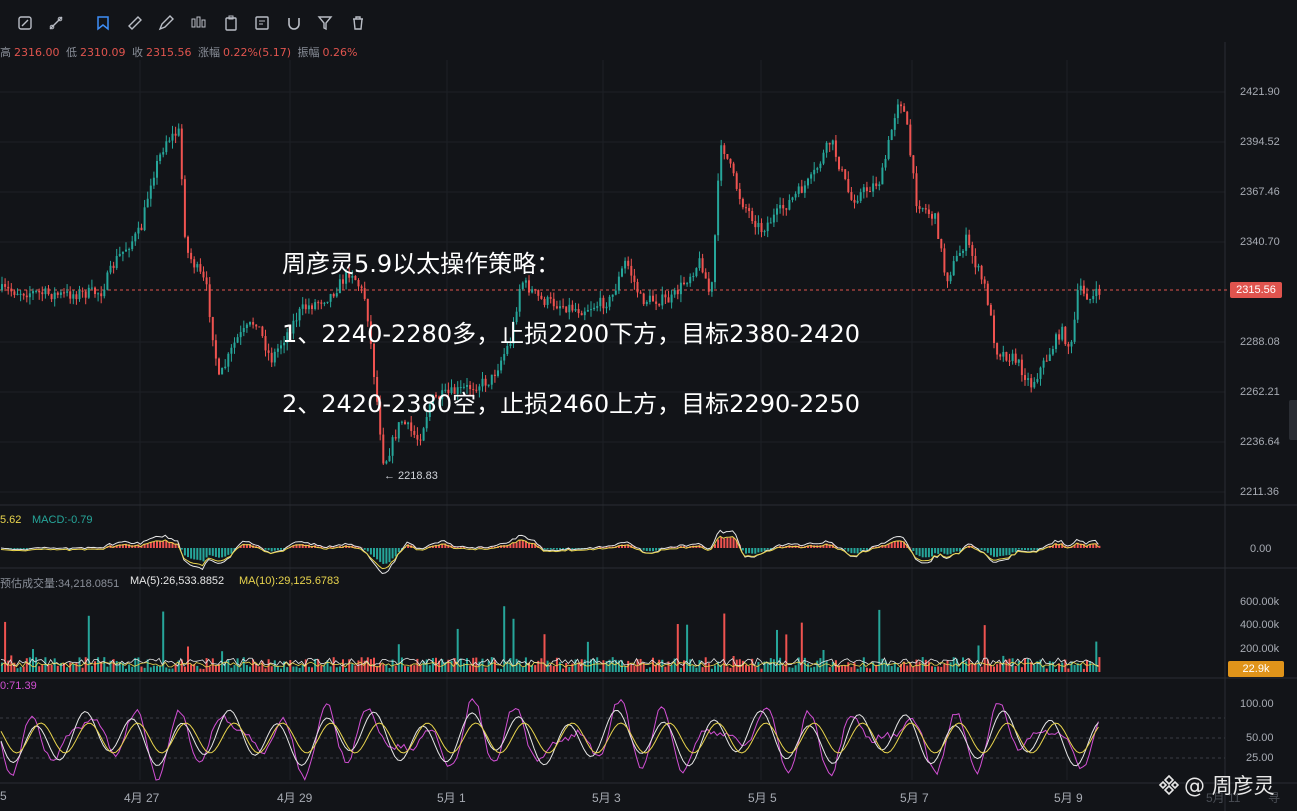 This screenshot has height=811, width=1297. What do you see at coordinates (166, 23) in the screenshot?
I see `pen-icon` at bounding box center [166, 23].